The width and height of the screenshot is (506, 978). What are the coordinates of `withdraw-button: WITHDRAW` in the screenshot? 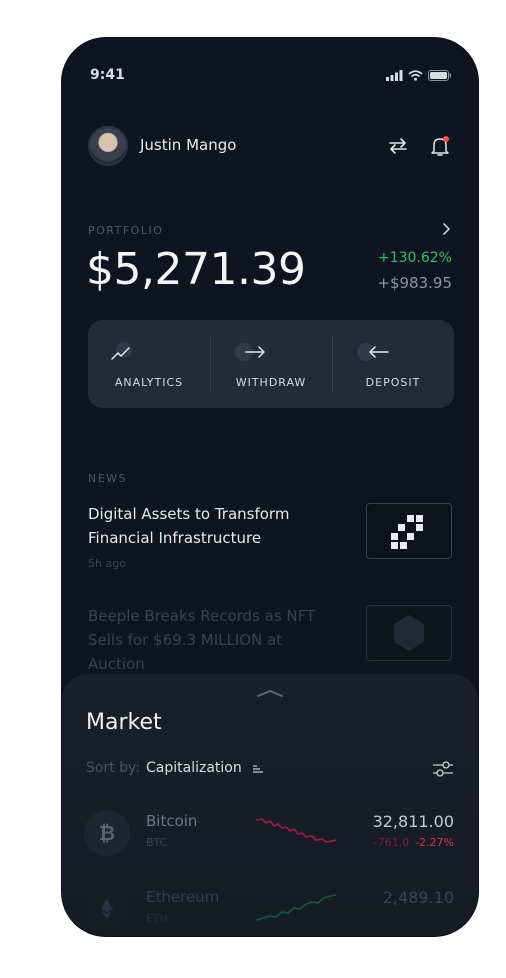 It's located at (271, 364).